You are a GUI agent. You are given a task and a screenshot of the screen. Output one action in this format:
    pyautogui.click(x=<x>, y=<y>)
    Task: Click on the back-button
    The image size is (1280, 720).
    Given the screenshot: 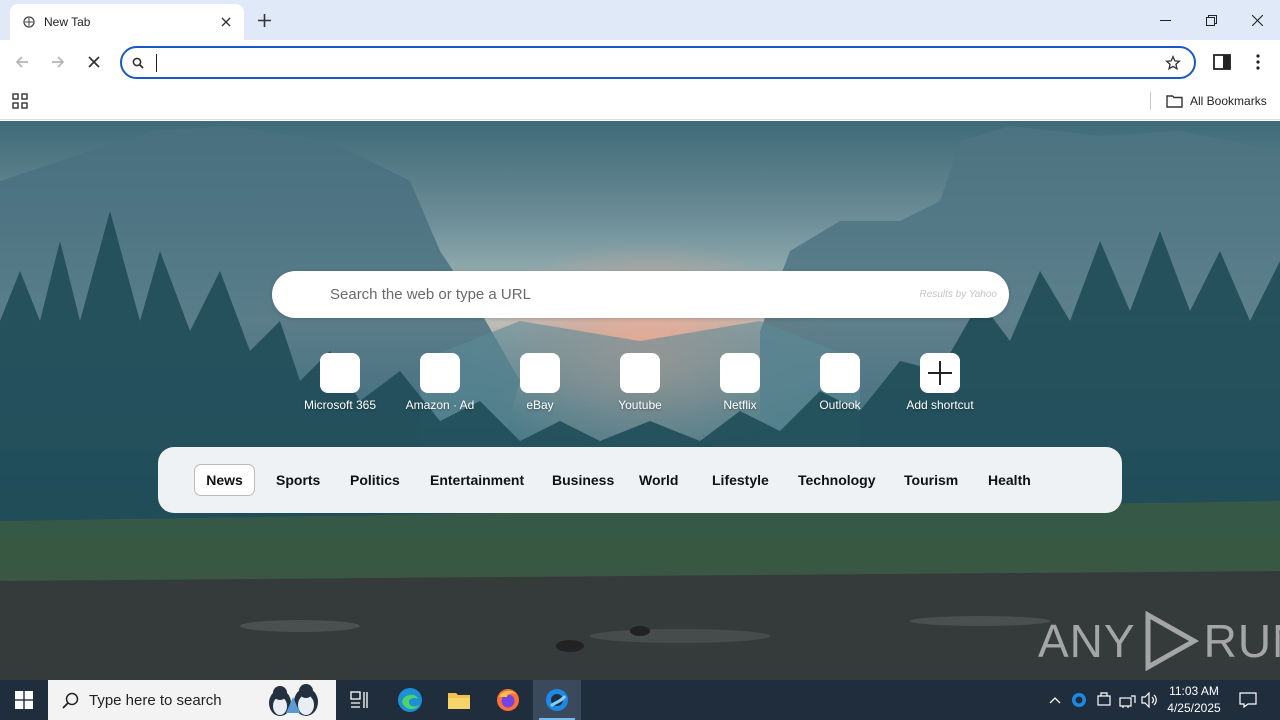 What is the action you would take?
    pyautogui.click(x=22, y=62)
    